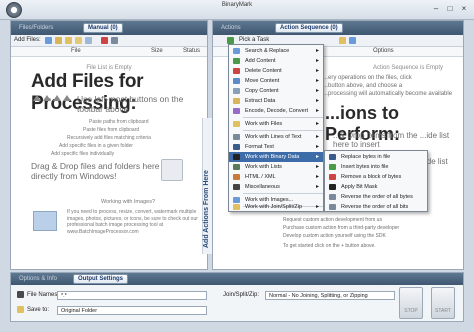 The image size is (474, 332). Describe the element at coordinates (236, 51) in the screenshot. I see `search-replace-icon` at that location.